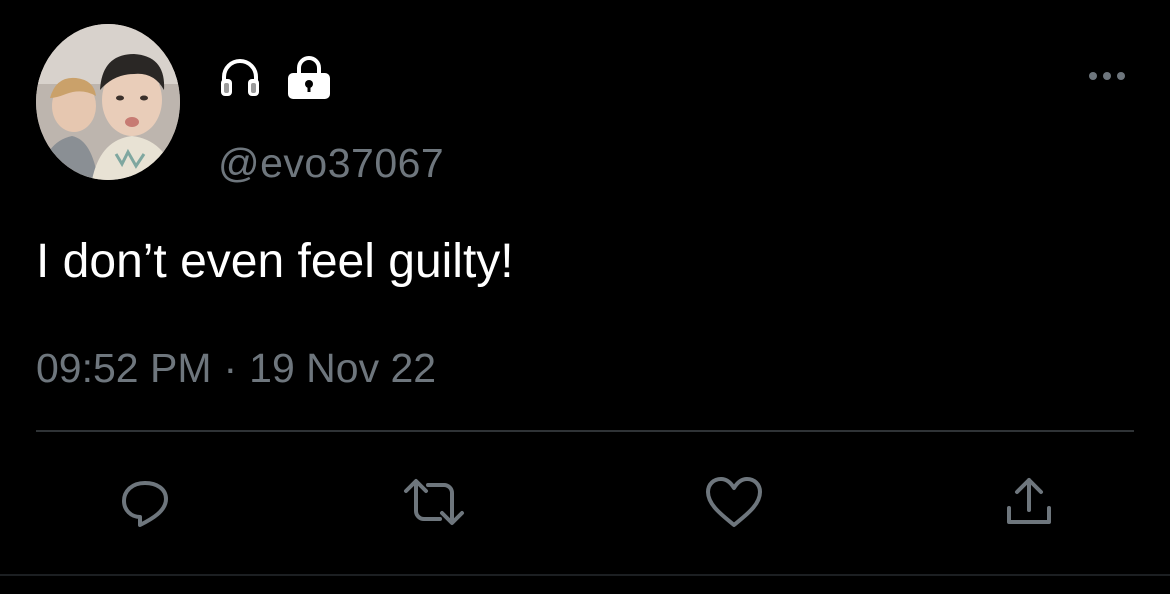  I want to click on tweet-text: I don’t even feel guilty!, so click(275, 261).